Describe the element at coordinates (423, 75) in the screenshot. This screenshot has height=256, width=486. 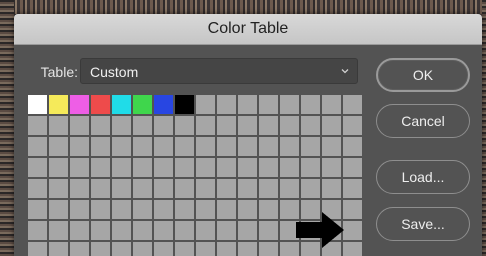
I see `ok-button: OK` at that location.